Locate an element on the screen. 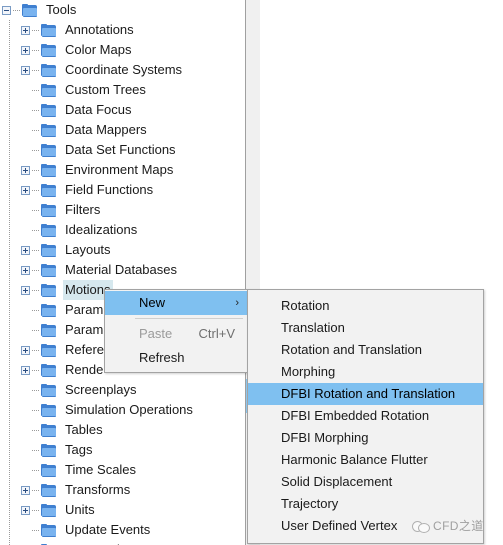 The width and height of the screenshot is (503, 545). menu-item-shortcut: Ctrl+V is located at coordinates (216, 333).